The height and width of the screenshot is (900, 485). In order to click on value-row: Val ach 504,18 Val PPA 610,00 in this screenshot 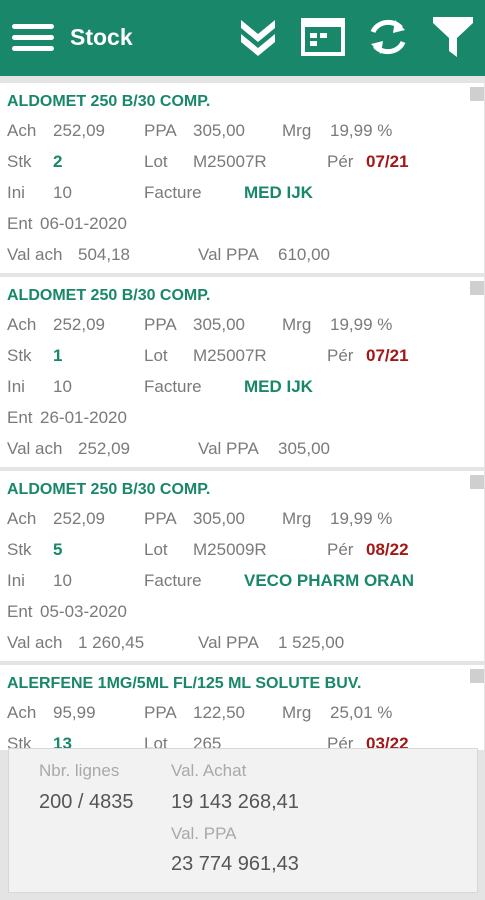, I will do `click(242, 257)`.